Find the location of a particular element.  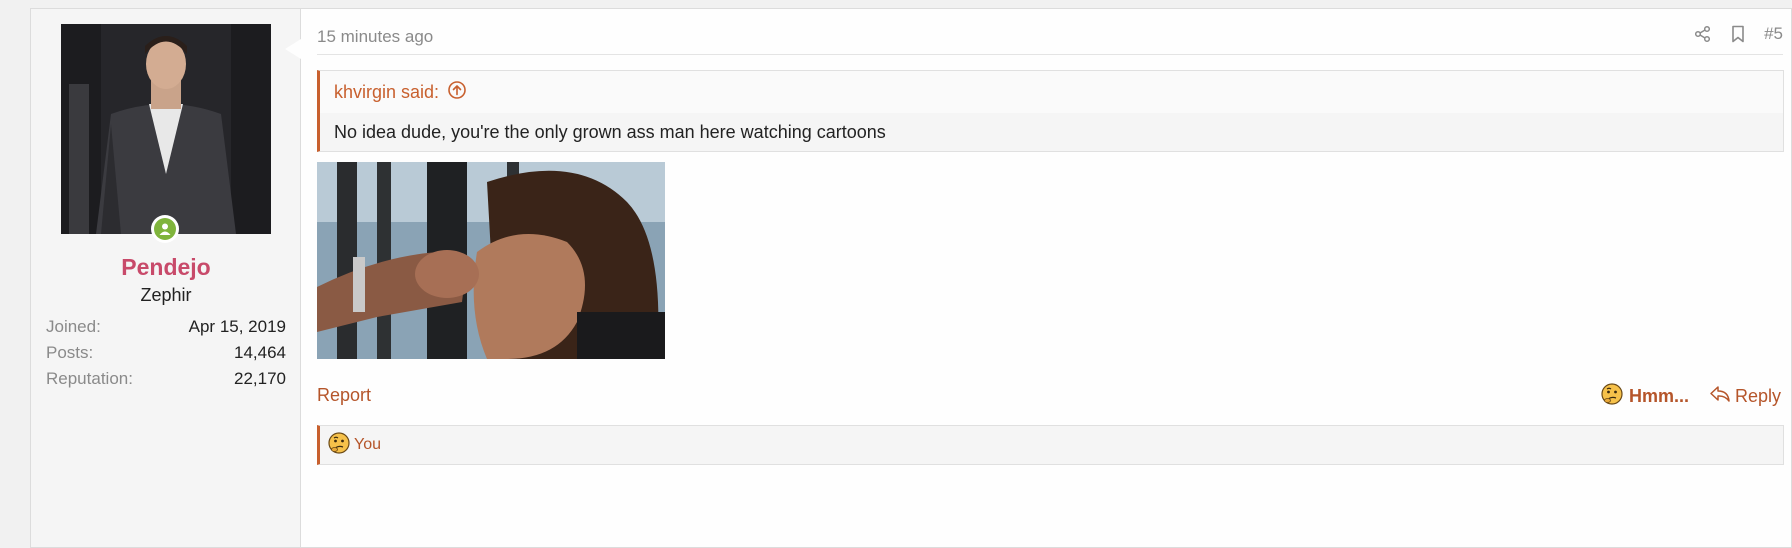

post-header-actions: #5 is located at coordinates (1738, 34).